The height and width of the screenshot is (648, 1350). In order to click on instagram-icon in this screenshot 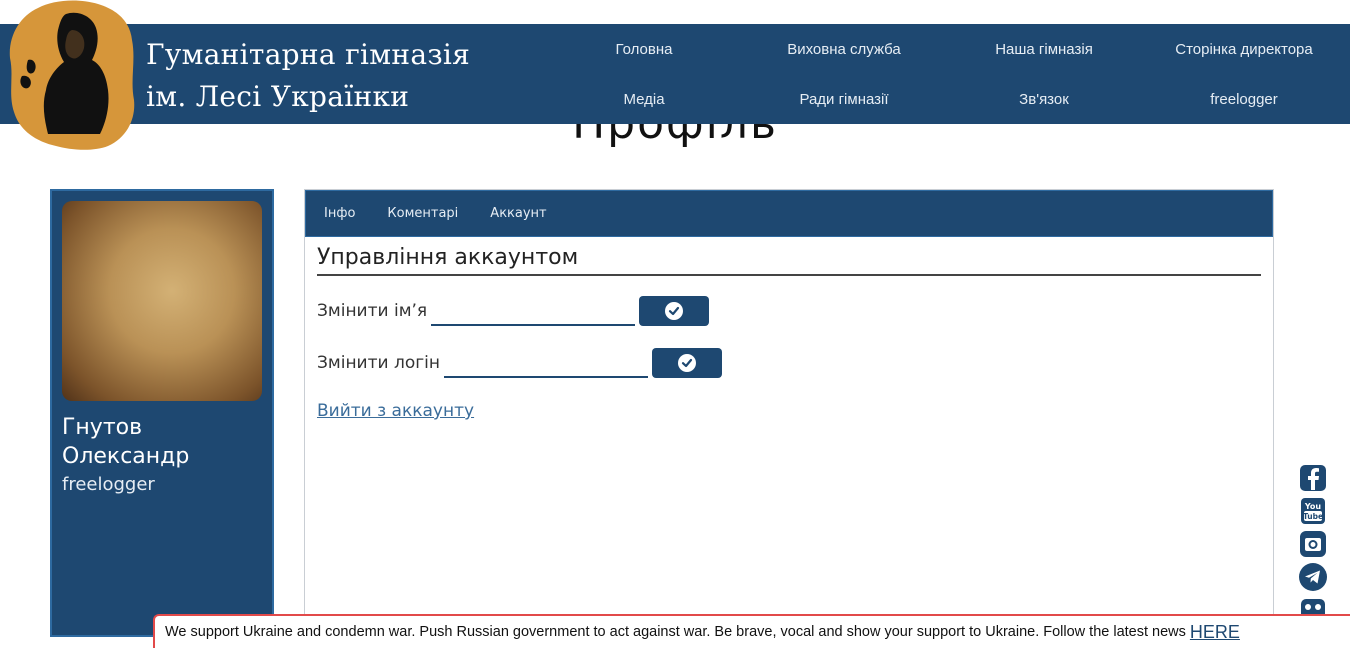, I will do `click(1313, 544)`.